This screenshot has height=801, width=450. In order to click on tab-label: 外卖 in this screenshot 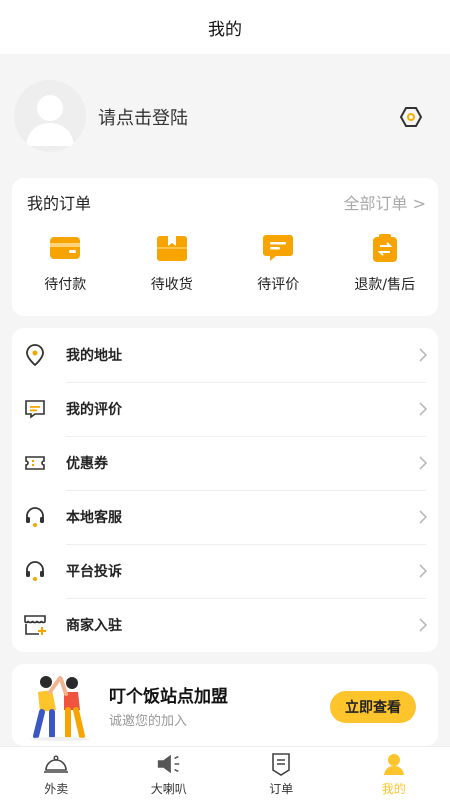, I will do `click(56, 788)`.